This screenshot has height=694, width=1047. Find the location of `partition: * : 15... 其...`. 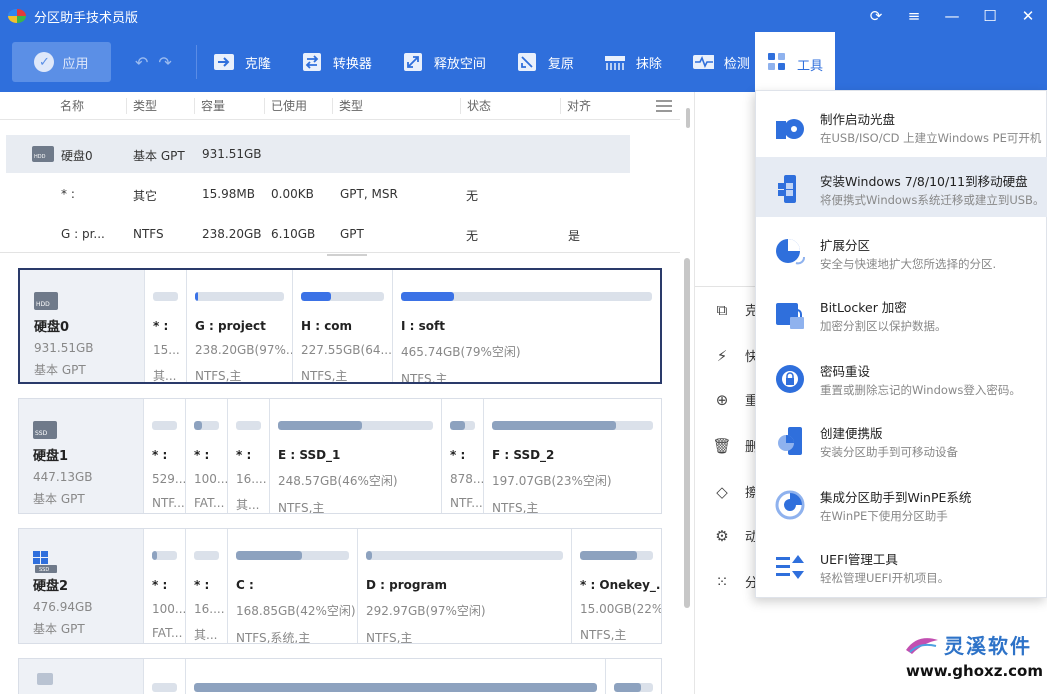

partition: * : 15... 其... is located at coordinates (165, 326).